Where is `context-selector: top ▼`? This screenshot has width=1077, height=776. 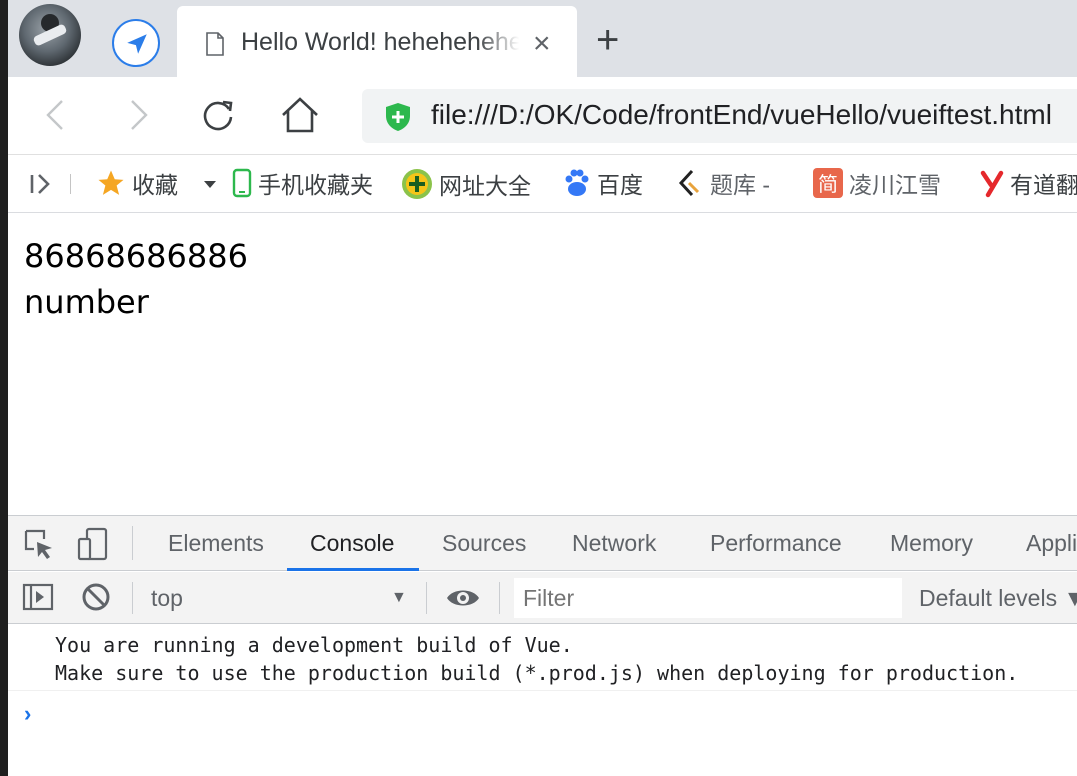 context-selector: top ▼ is located at coordinates (281, 598).